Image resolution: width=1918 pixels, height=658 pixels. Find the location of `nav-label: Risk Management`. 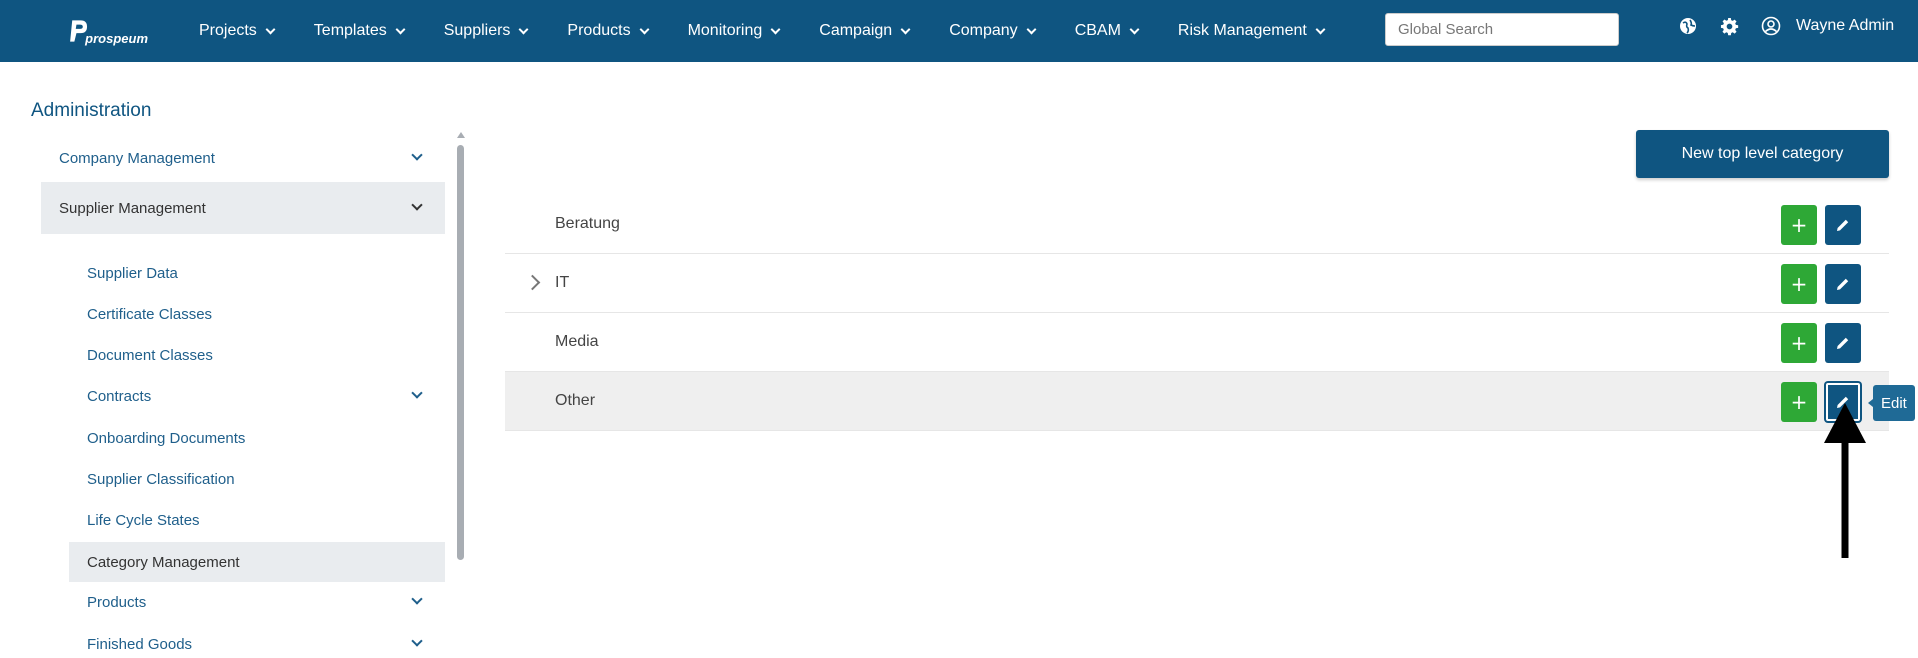

nav-label: Risk Management is located at coordinates (1242, 30).